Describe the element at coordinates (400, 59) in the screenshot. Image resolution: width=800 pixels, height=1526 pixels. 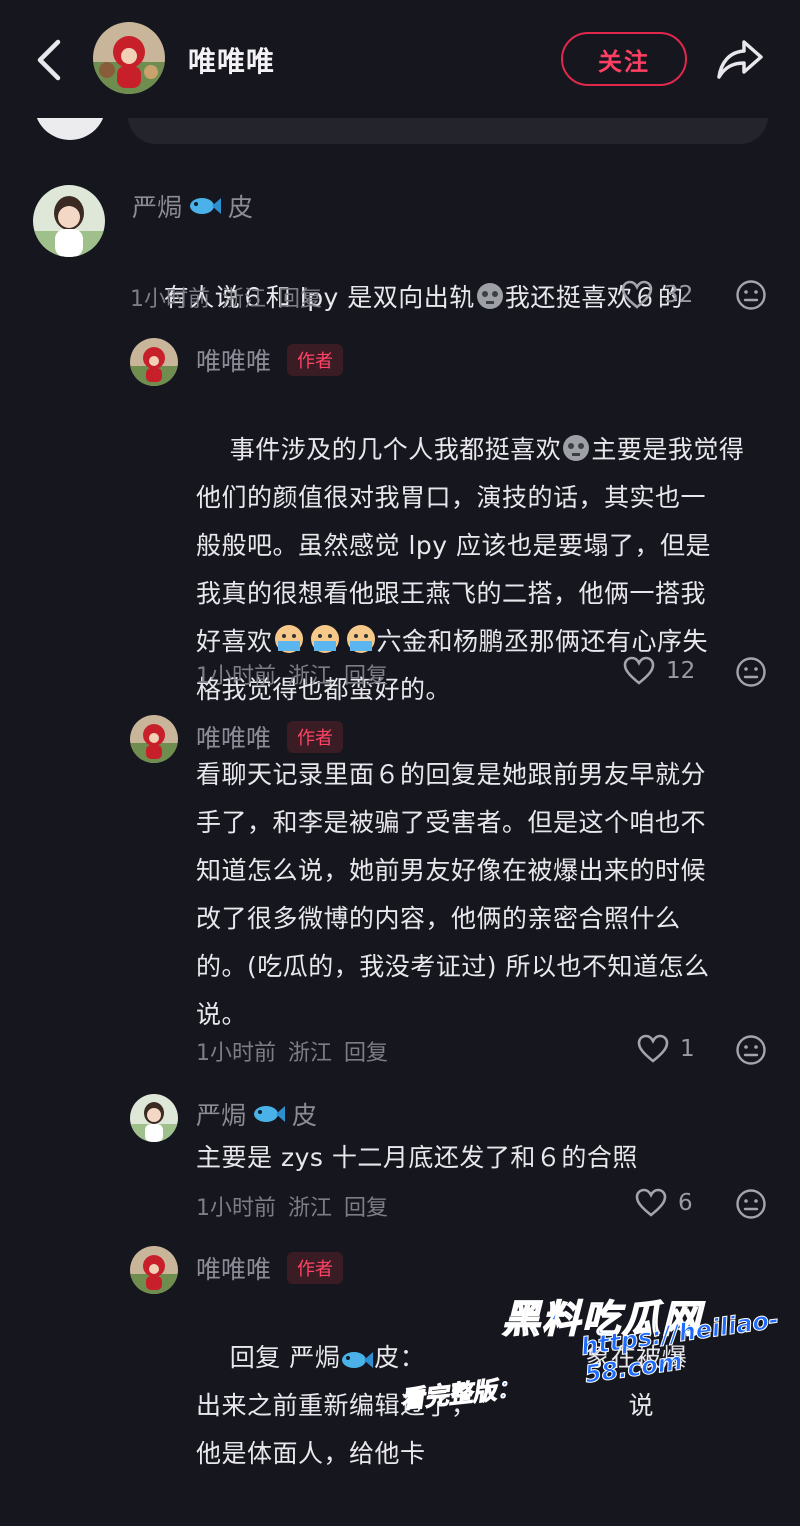
I see `top-nav-bar: 唯唯唯 关注` at that location.